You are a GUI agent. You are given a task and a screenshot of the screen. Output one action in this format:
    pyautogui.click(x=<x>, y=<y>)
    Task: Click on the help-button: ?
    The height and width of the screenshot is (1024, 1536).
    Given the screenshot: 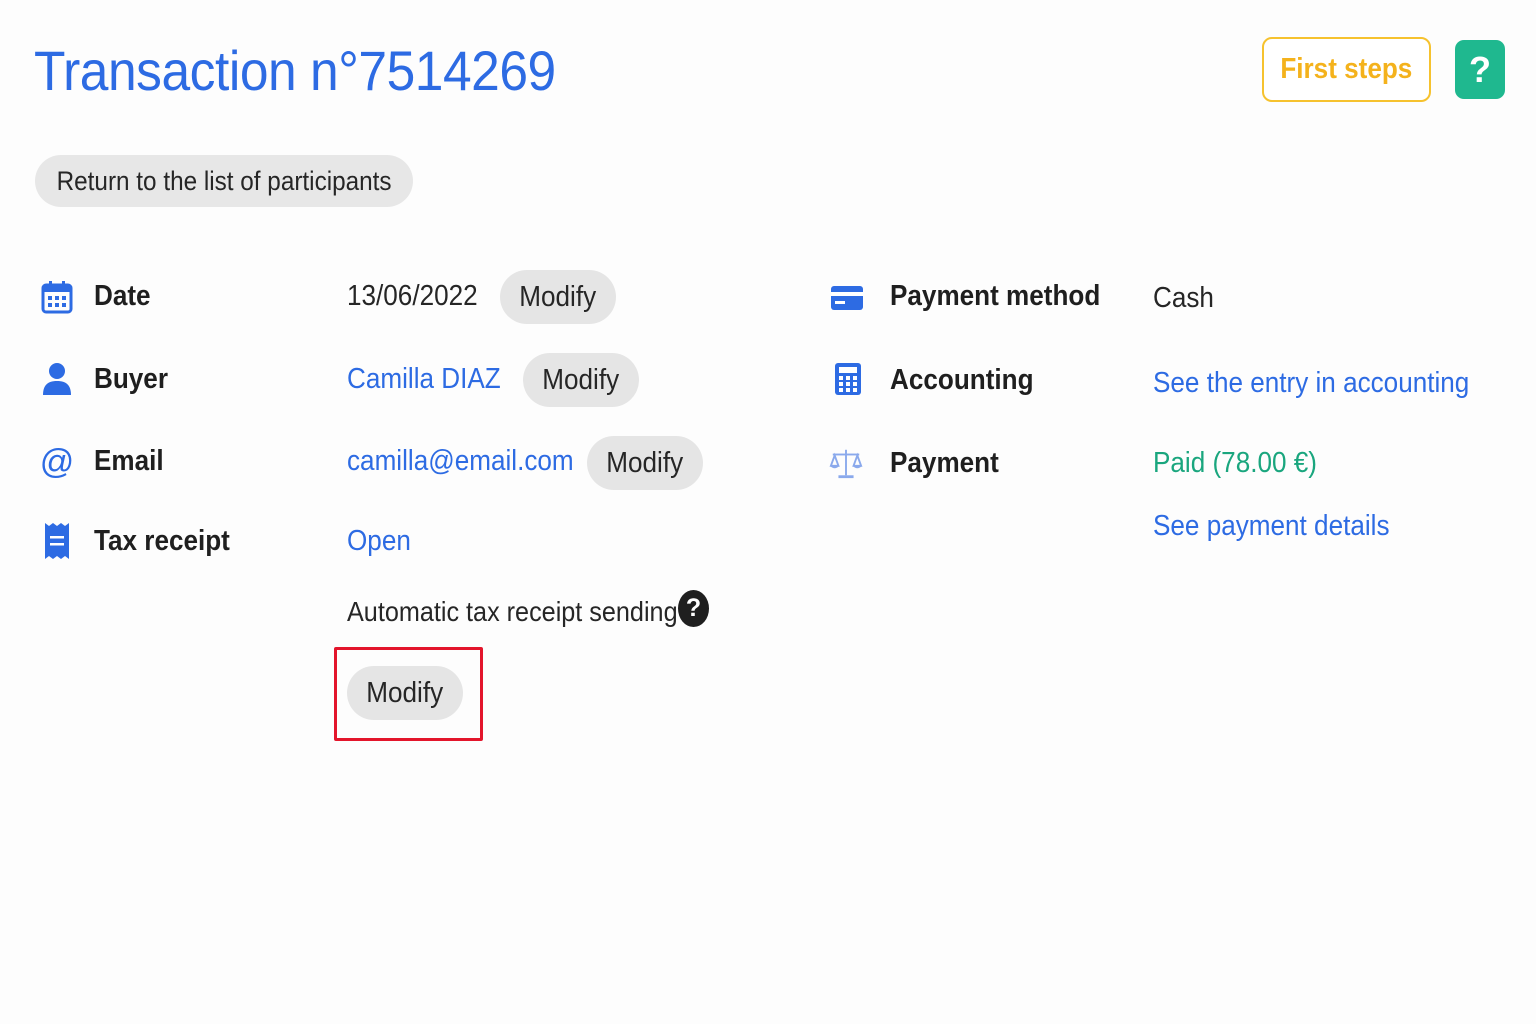 What is the action you would take?
    pyautogui.click(x=1480, y=69)
    